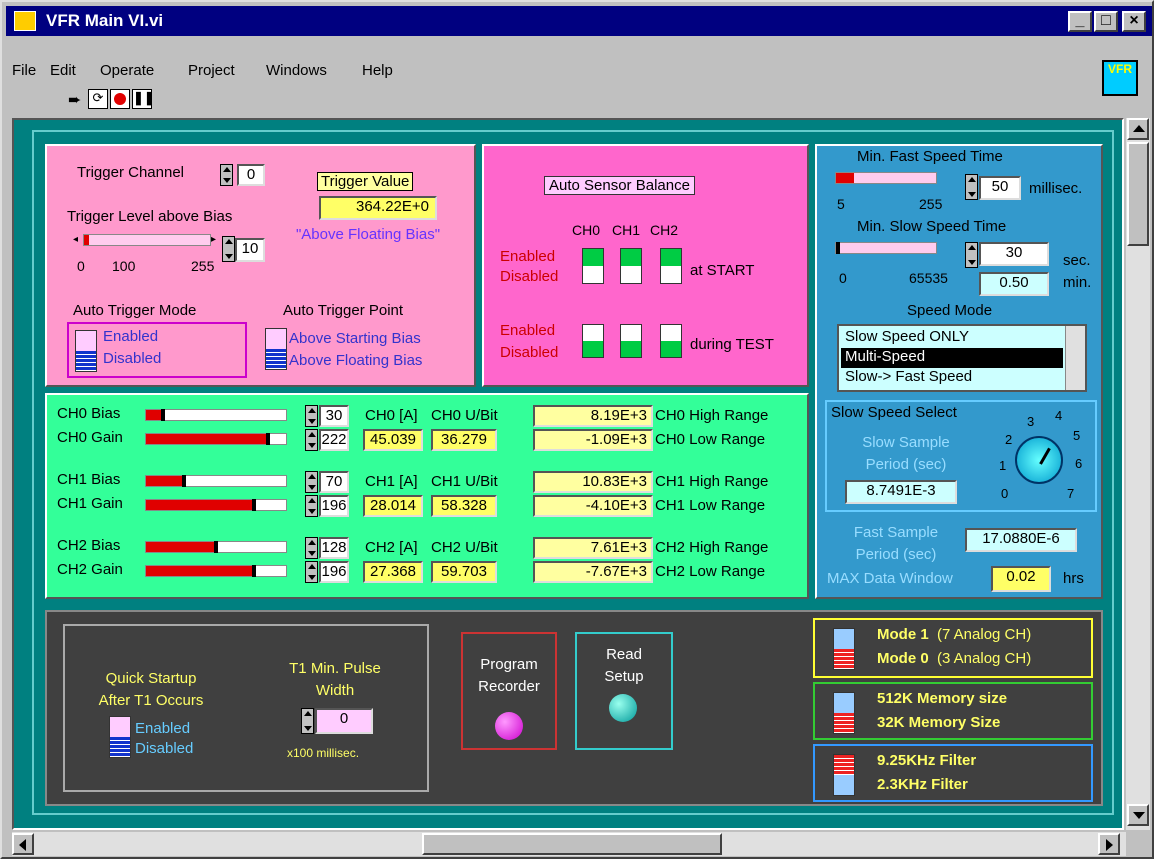 The width and height of the screenshot is (1154, 859). I want to click on balance-ch1-start-toggle, so click(631, 266).